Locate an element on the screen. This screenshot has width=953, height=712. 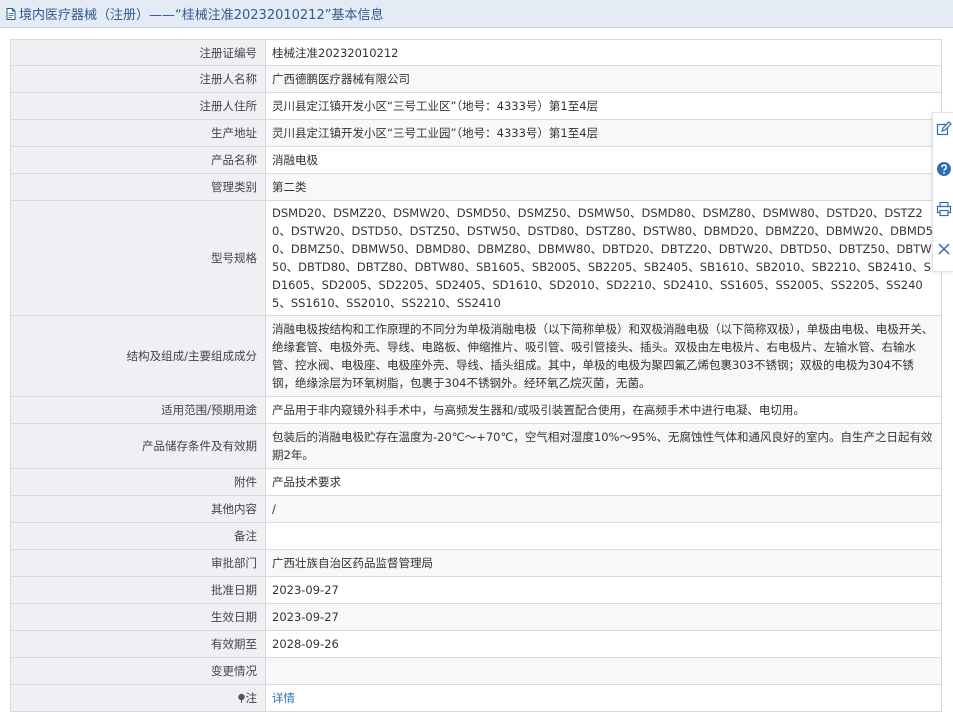
row-label-note: 注 is located at coordinates (138, 698).